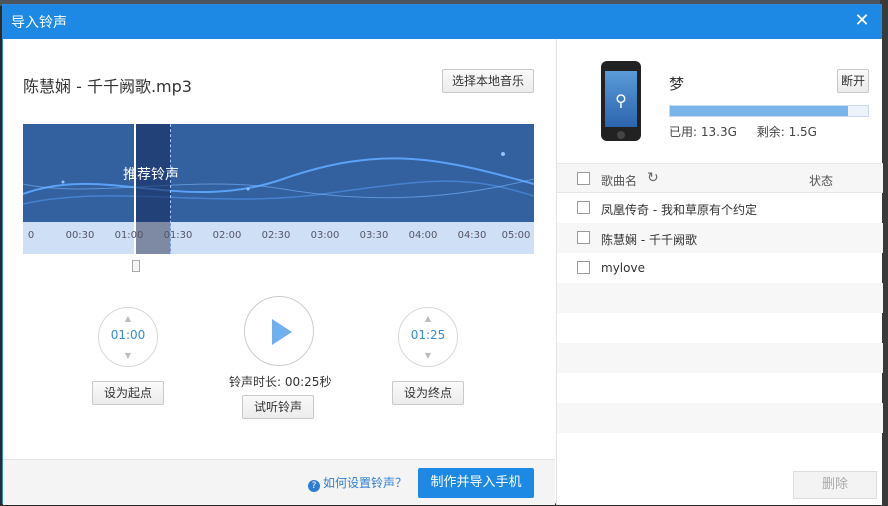 The image size is (888, 506). I want to click on file-name: 陈慧娴 - 千千阙歌.mp3, so click(107, 86).